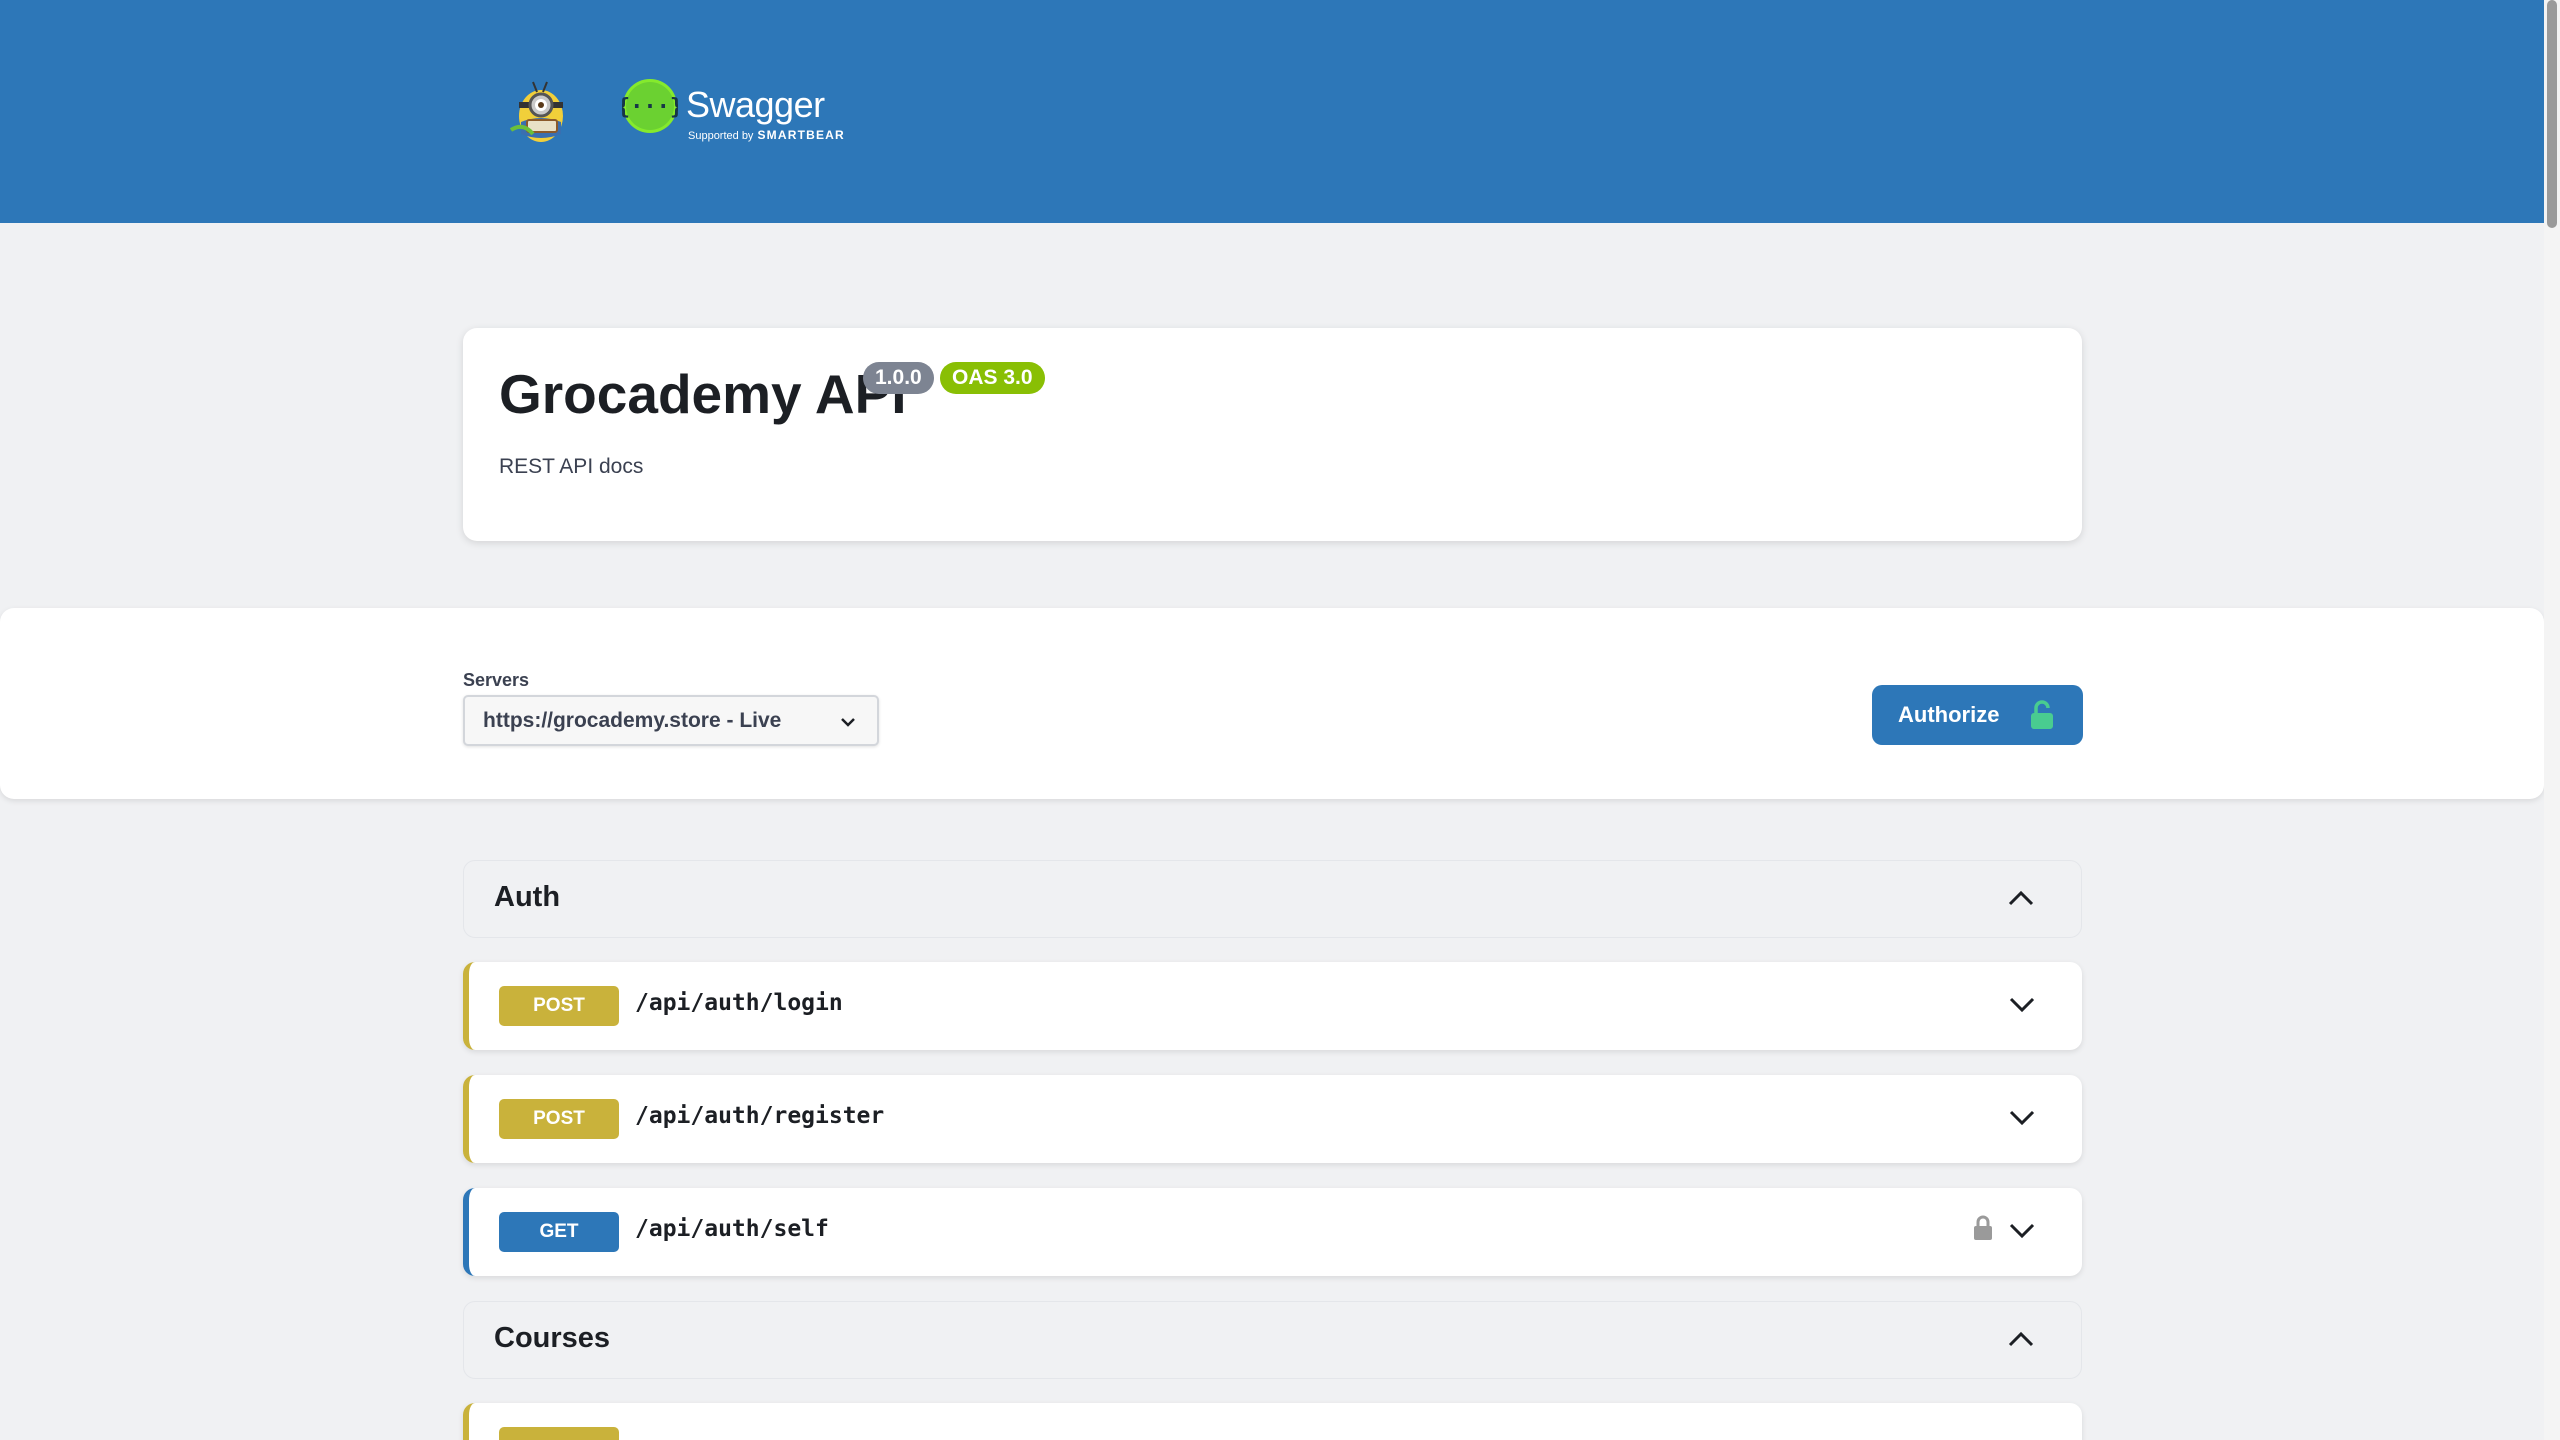 Image resolution: width=2560 pixels, height=1440 pixels. What do you see at coordinates (2042, 714) in the screenshot?
I see `lock-open-icon` at bounding box center [2042, 714].